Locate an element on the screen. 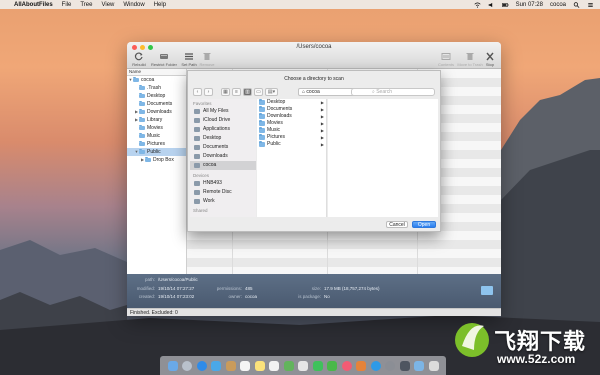 This screenshot has height=375, width=600. tree-item-pictures: Pictures is located at coordinates (156, 144).